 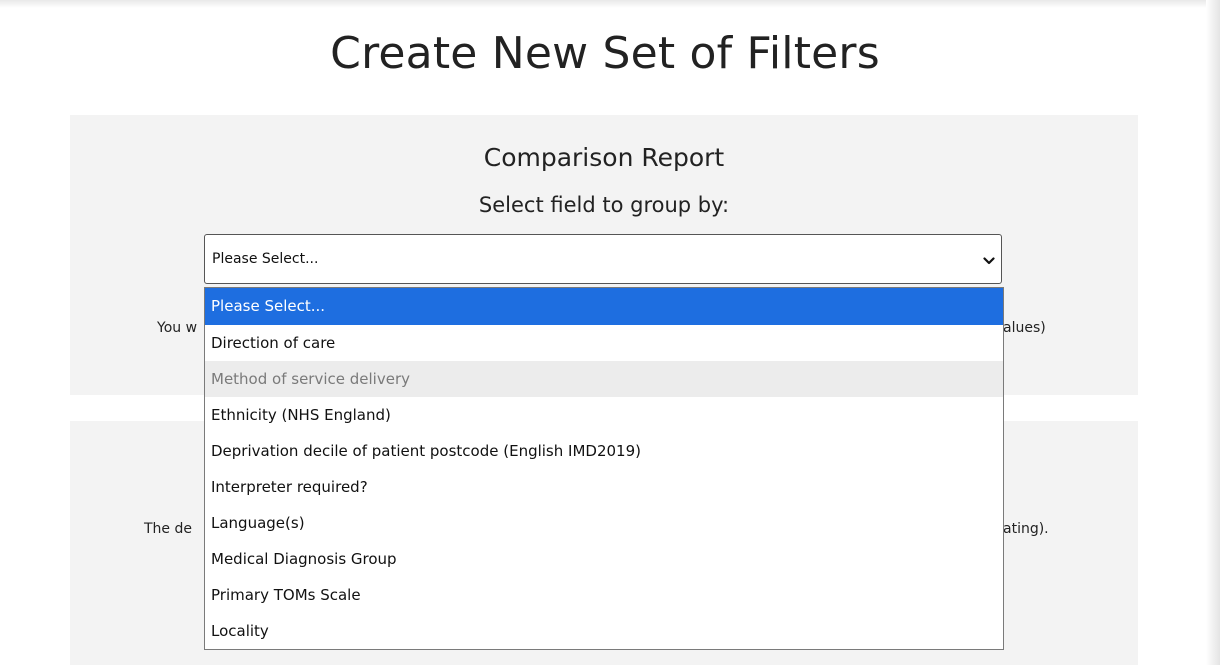 I want to click on comparison-report-title: Comparison Report, so click(x=604, y=157).